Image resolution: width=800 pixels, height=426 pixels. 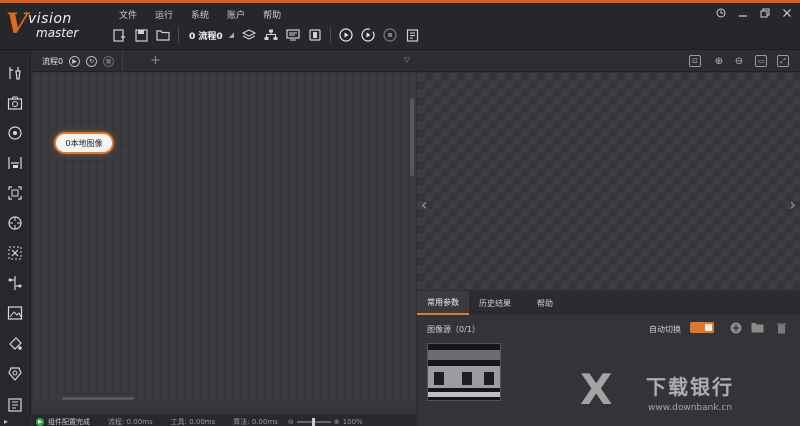 What do you see at coordinates (163, 35) in the screenshot?
I see `open-folder-icon` at bounding box center [163, 35].